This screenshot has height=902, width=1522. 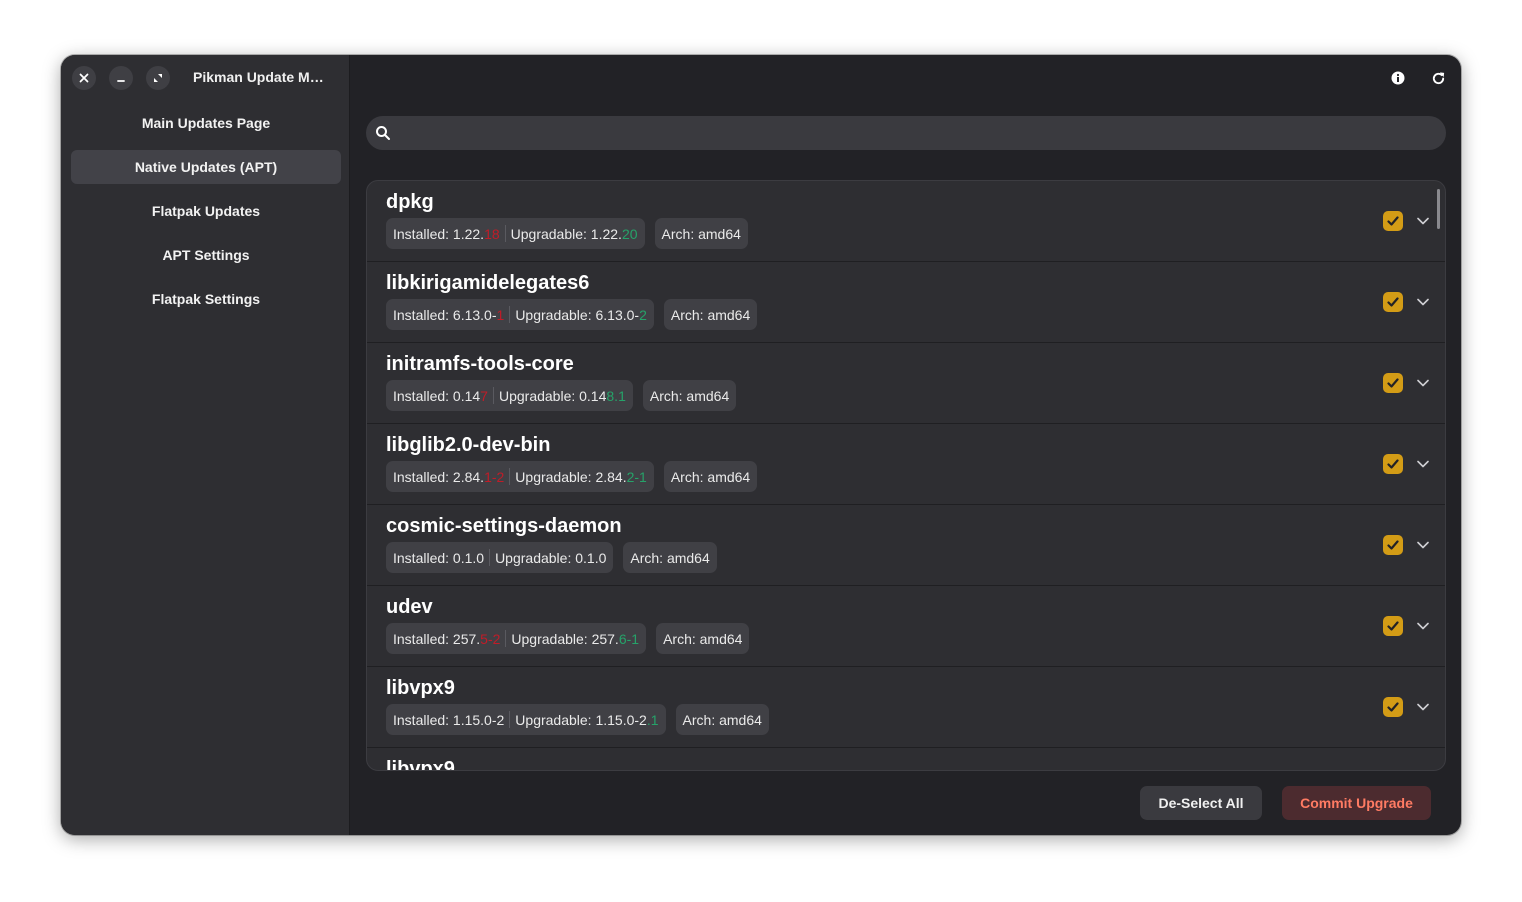 I want to click on sidebar-item-label: Main Updates Page, so click(x=206, y=123).